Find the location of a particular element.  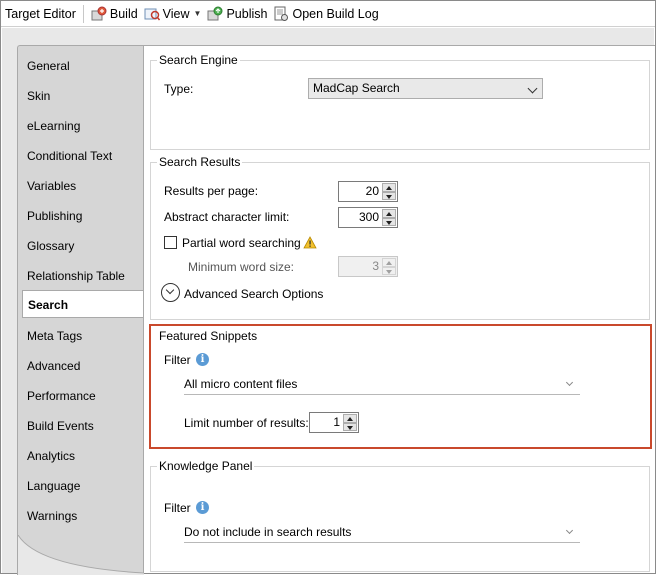

sidebar-item-advanced: Advanced is located at coordinates (53, 366).